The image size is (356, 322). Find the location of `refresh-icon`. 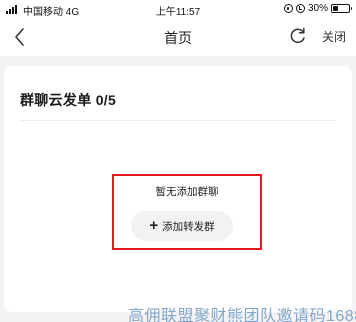

refresh-icon is located at coordinates (297, 35).